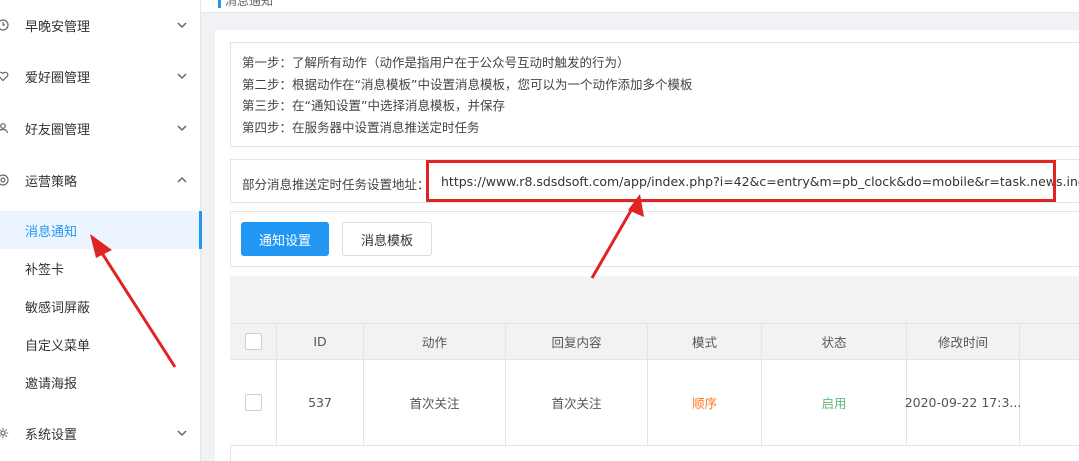  Describe the element at coordinates (100, 306) in the screenshot. I see `sidebar-item-sensitive-words: 敏感词屏蔽` at that location.